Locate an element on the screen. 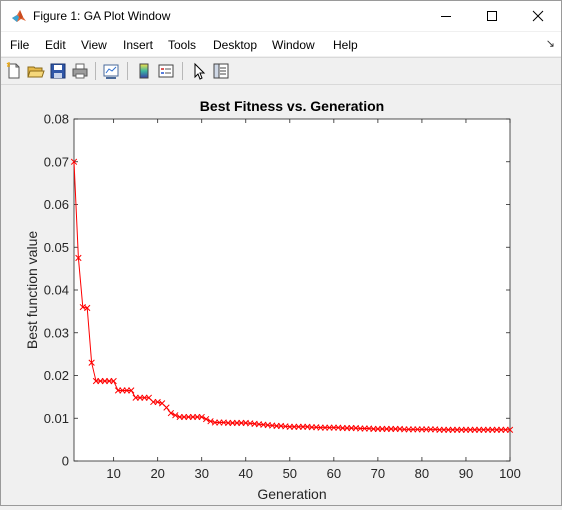 The height and width of the screenshot is (510, 562). y-tick-label: 0.02 is located at coordinates (56, 375).